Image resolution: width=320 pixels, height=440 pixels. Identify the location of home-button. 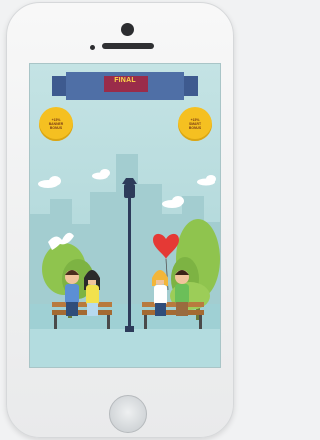
(128, 414).